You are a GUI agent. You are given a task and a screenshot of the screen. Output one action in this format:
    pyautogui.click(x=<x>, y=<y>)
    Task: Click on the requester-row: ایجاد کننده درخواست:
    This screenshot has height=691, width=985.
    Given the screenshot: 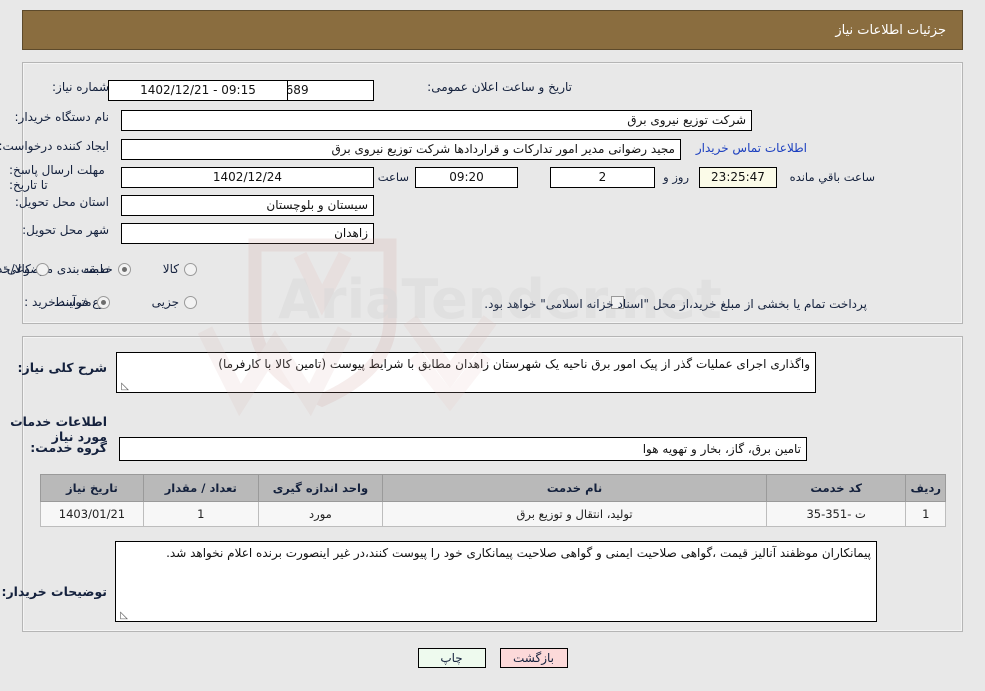 What is the action you would take?
    pyautogui.click(x=54, y=146)
    